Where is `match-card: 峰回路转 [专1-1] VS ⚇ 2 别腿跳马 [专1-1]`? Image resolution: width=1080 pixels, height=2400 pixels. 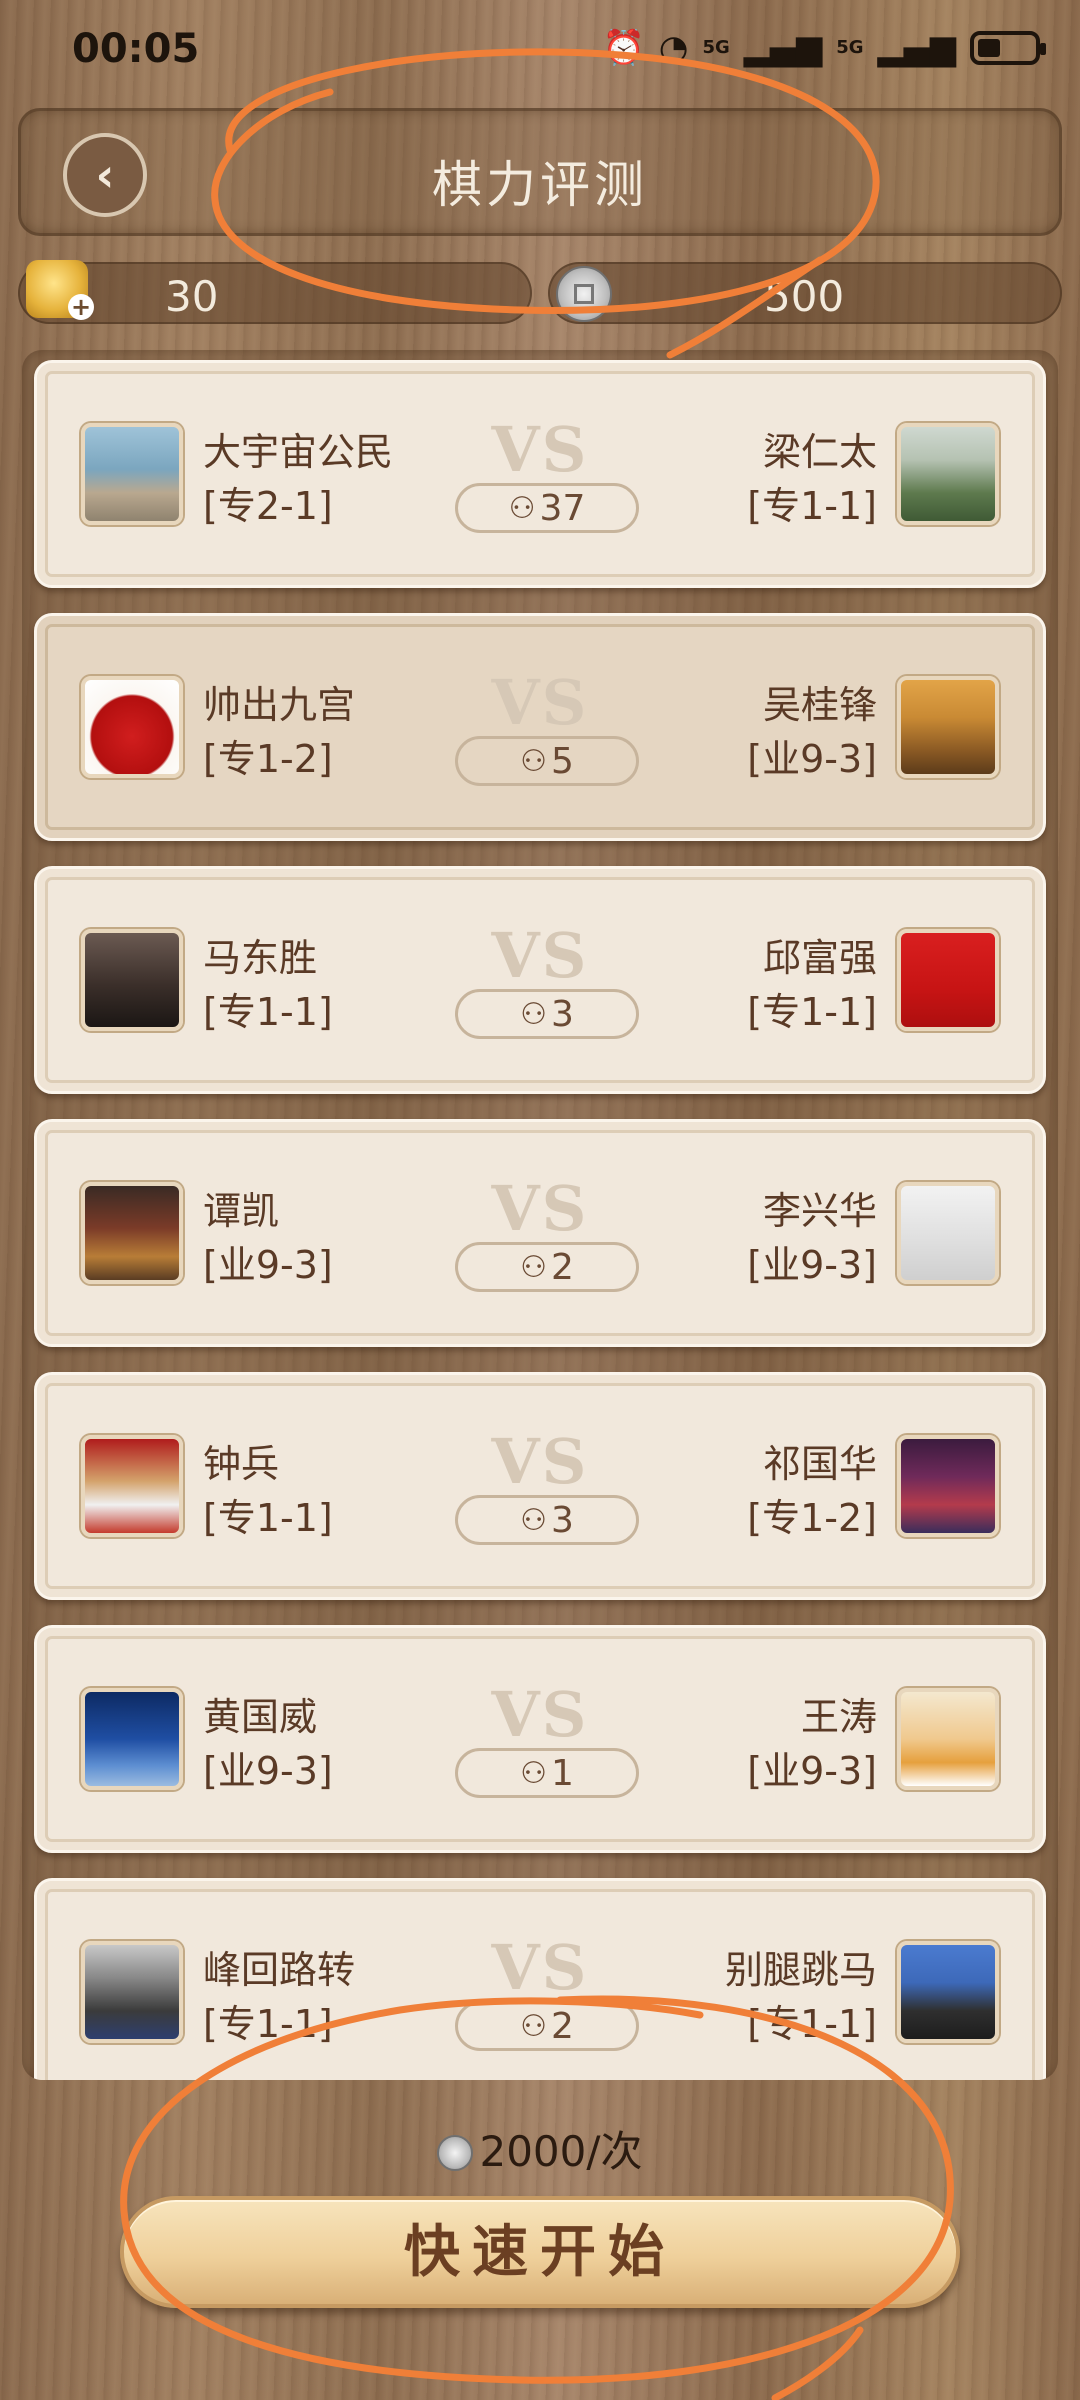 match-card: 峰回路转 [专1-1] VS ⚇ 2 别腿跳马 [专1-1] is located at coordinates (540, 1979).